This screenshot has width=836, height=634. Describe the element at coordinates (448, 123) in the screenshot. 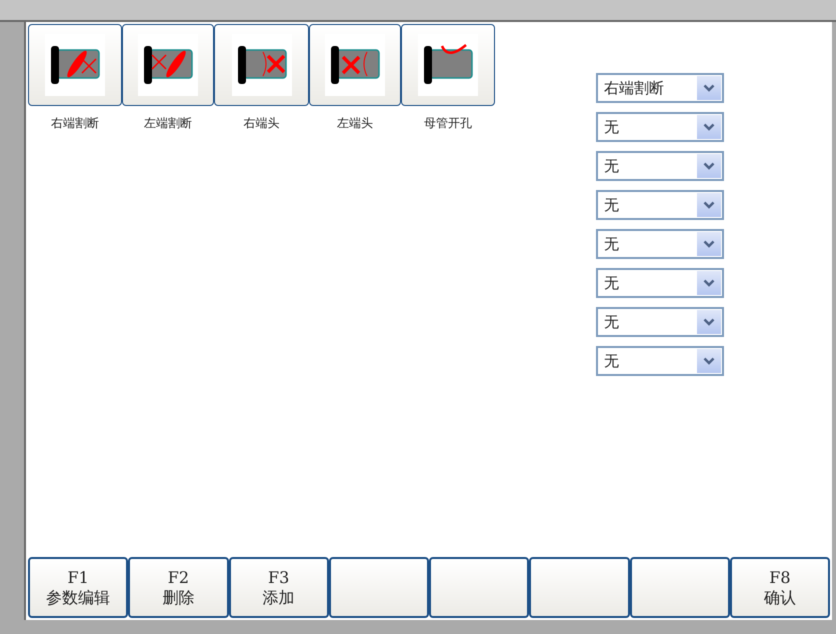

I see `tool-label: 母管开孔` at that location.